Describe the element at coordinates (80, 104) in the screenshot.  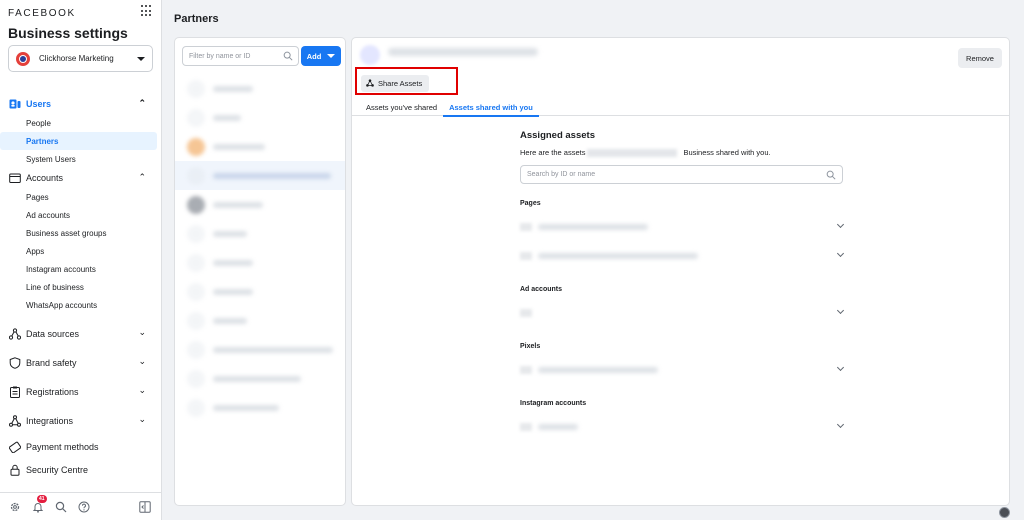
I see `nav-section-users: Users ⌃` at that location.